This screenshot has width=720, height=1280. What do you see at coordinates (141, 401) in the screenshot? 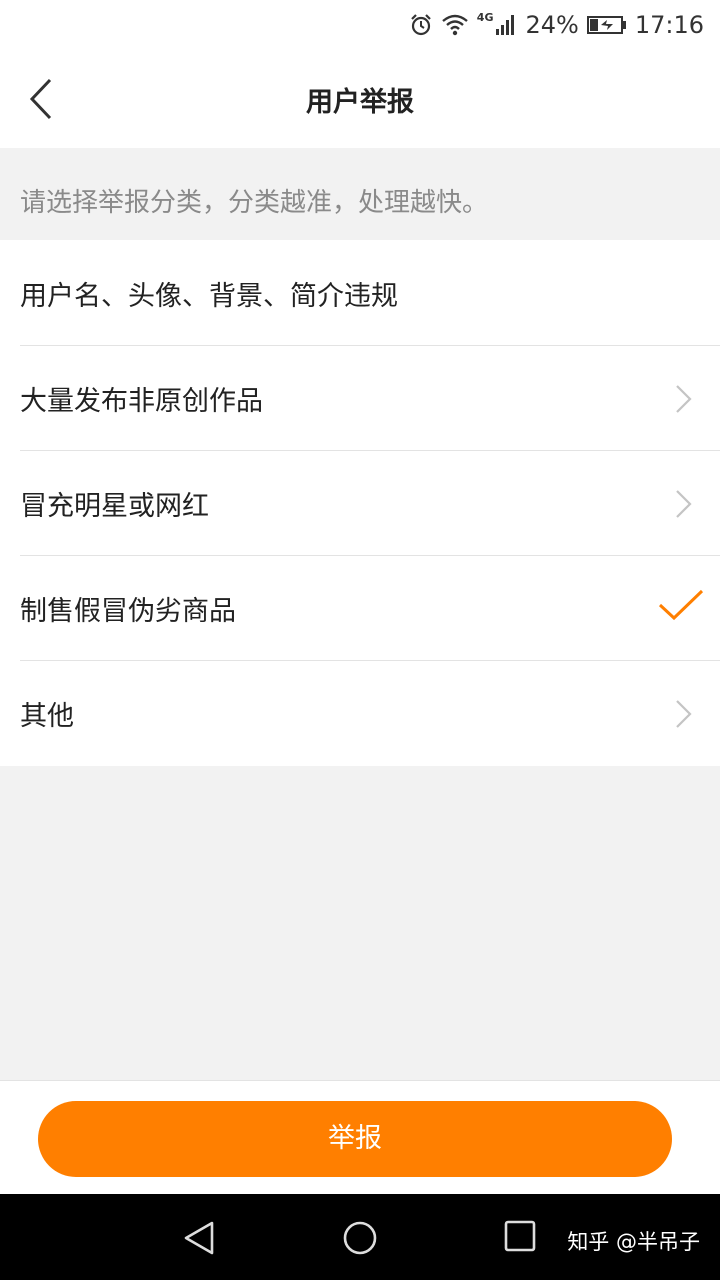
I see `option-label: 大量发布非原创作品` at bounding box center [141, 401].